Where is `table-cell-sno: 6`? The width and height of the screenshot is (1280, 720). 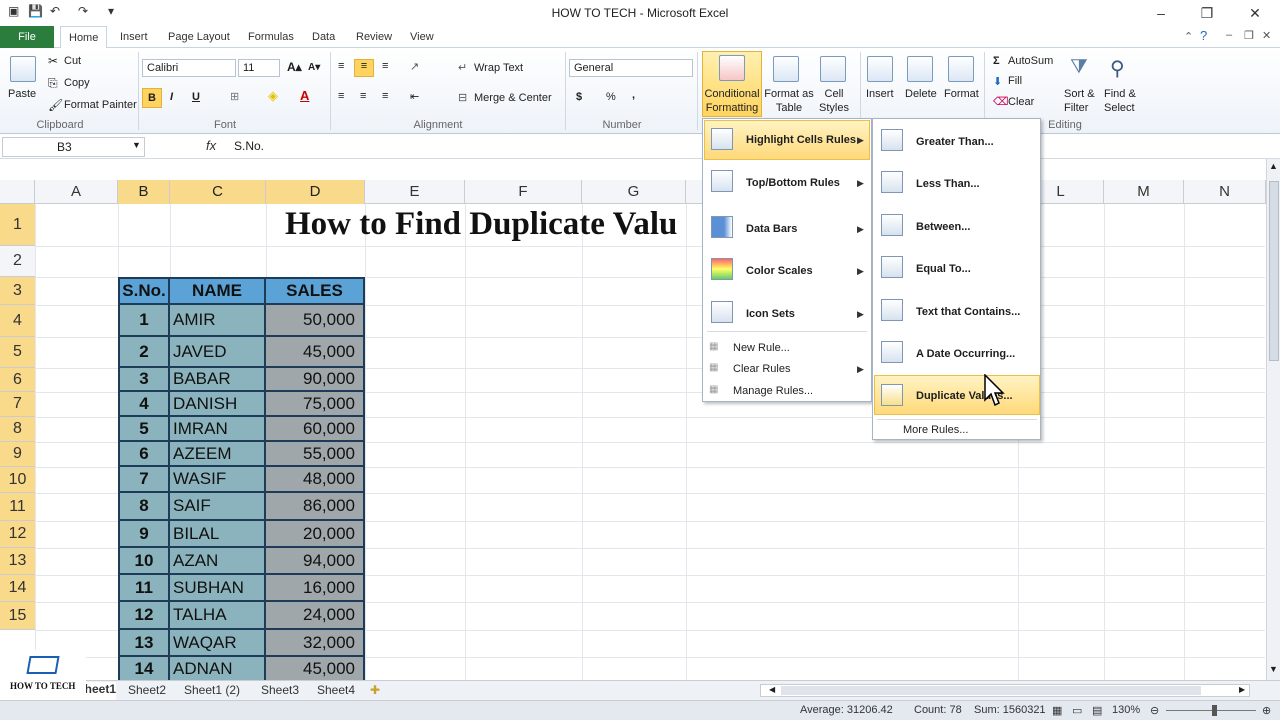 table-cell-sno: 6 is located at coordinates (144, 454).